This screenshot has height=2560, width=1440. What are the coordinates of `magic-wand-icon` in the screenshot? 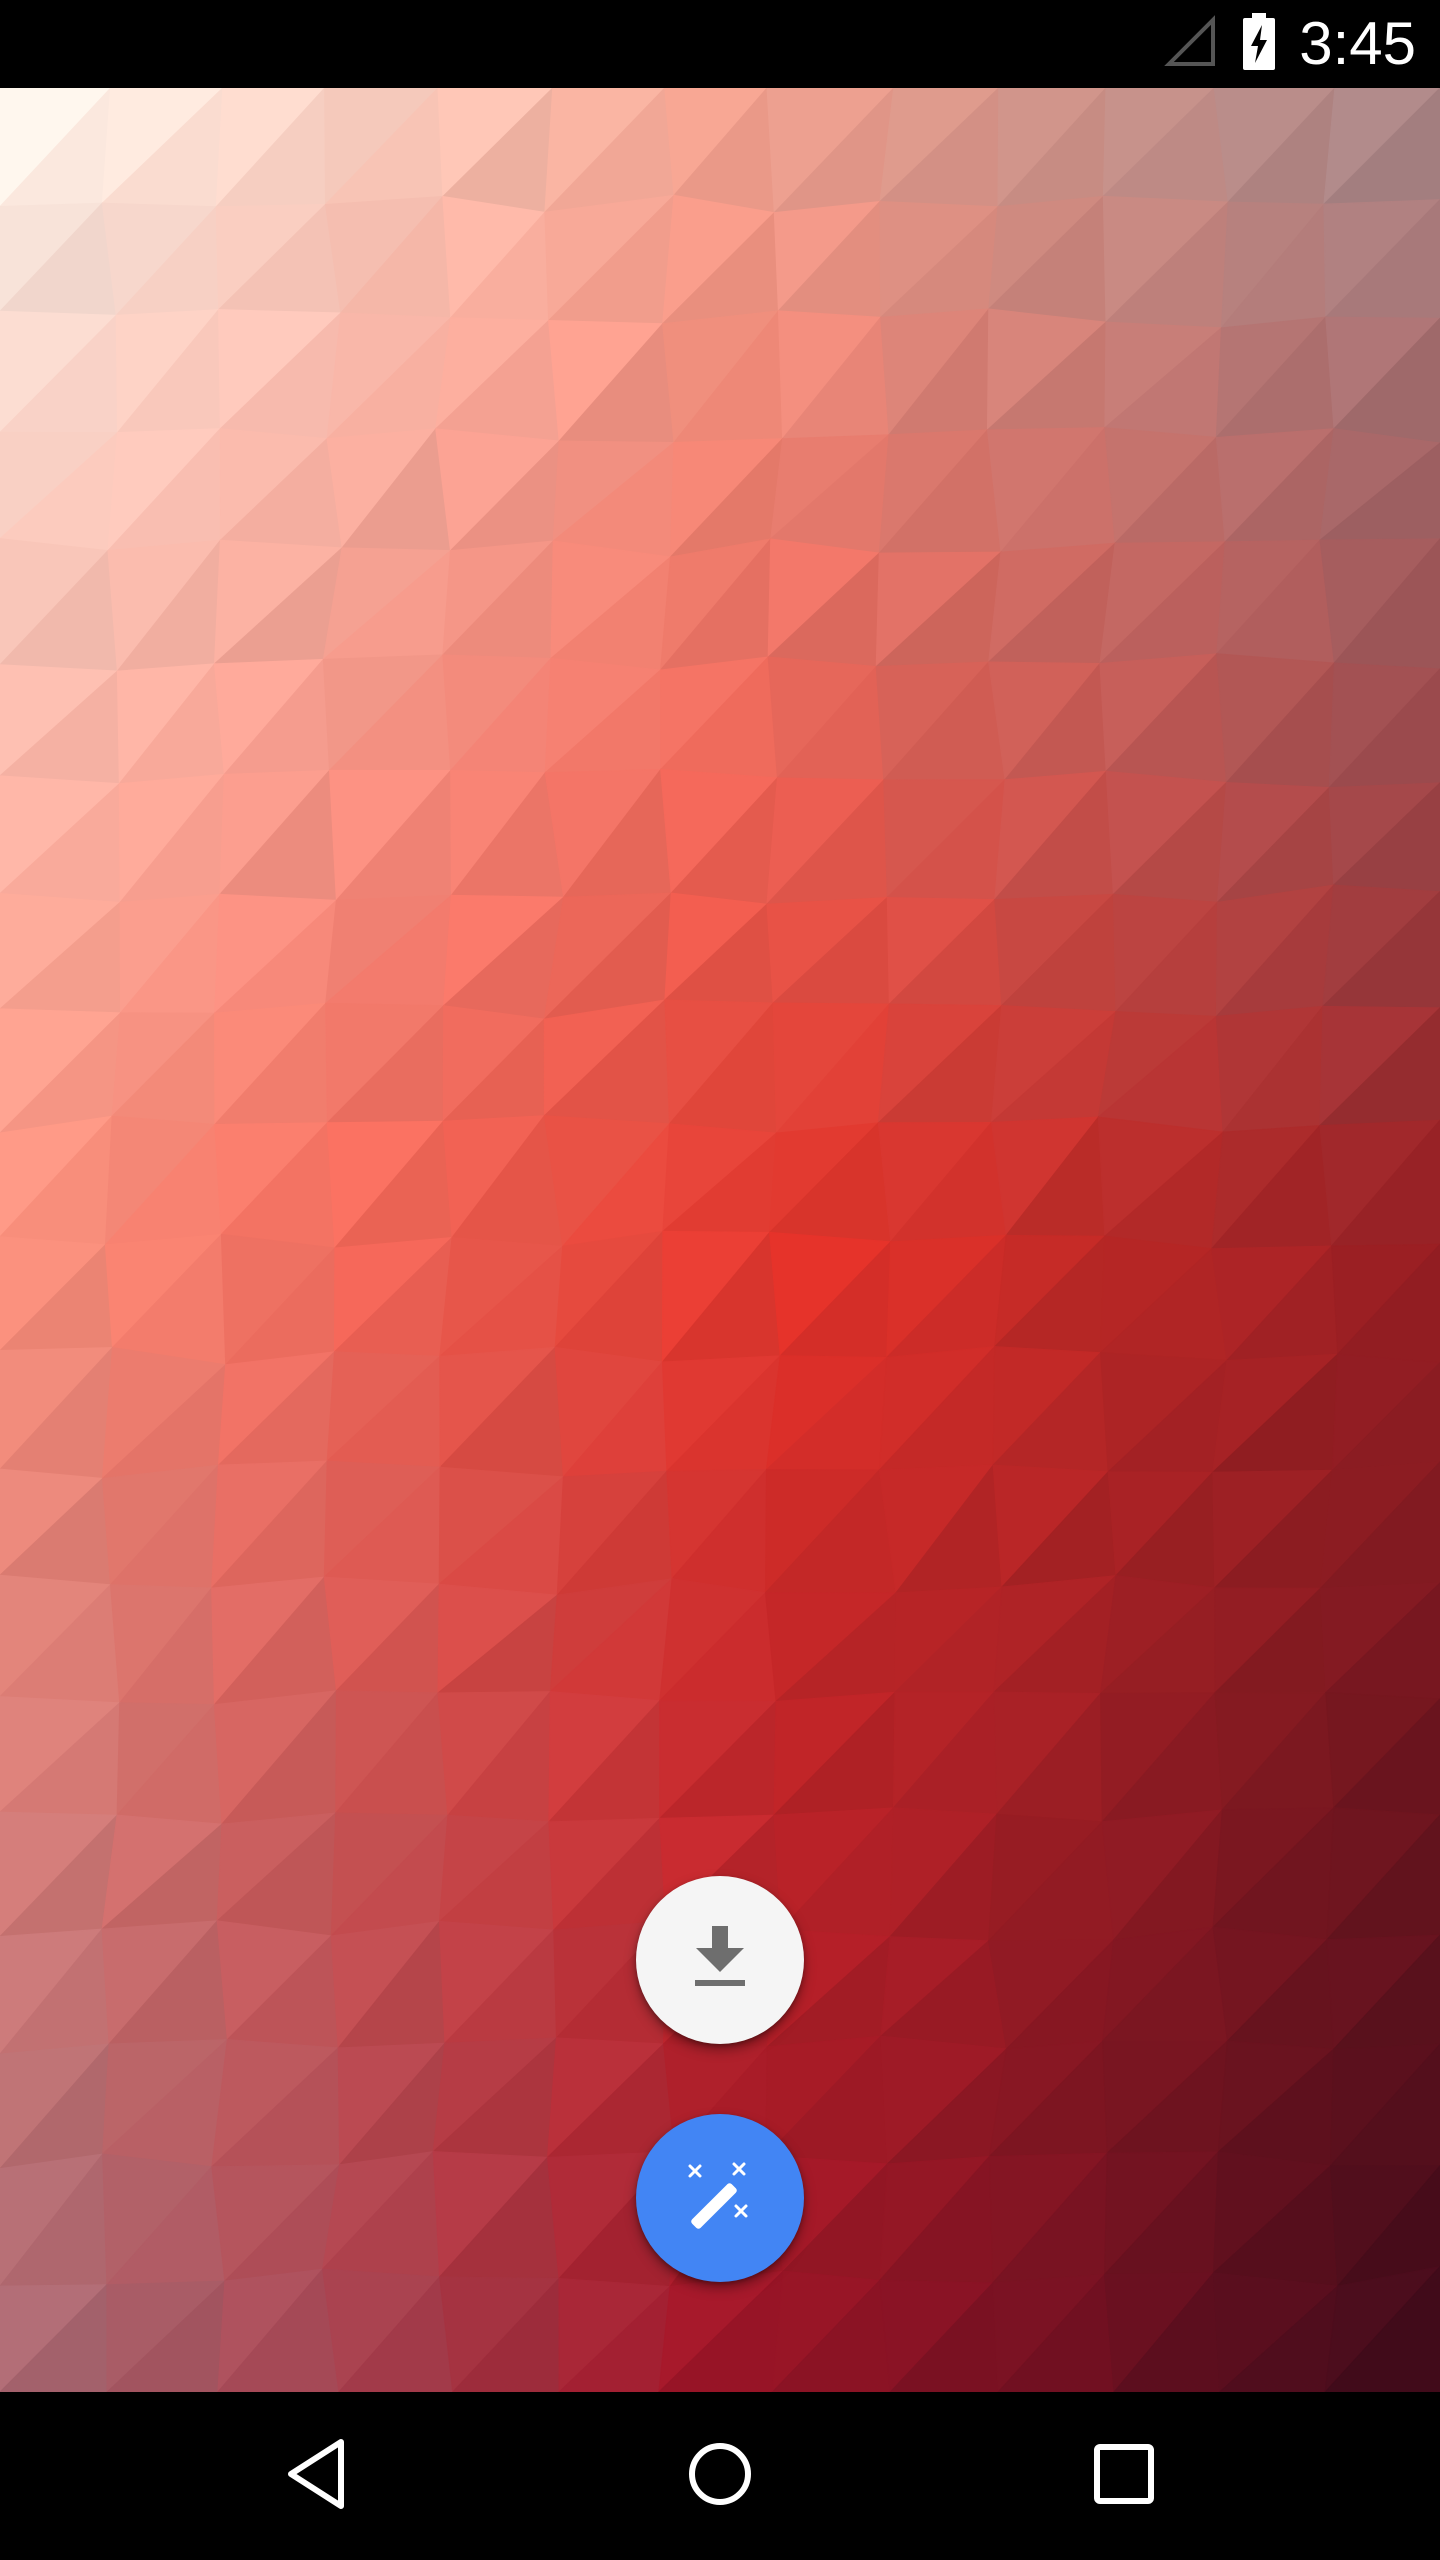 It's located at (720, 2198).